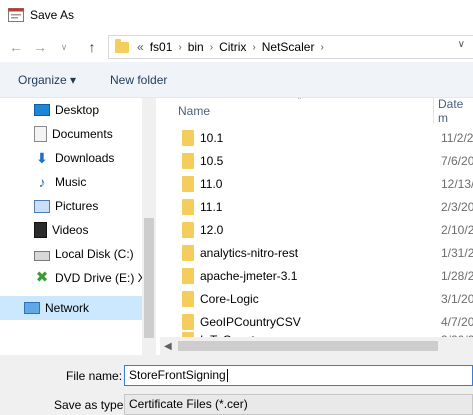 The image size is (473, 415). What do you see at coordinates (299, 101) in the screenshot?
I see `sort-ascending-icon: ⌃` at bounding box center [299, 101].